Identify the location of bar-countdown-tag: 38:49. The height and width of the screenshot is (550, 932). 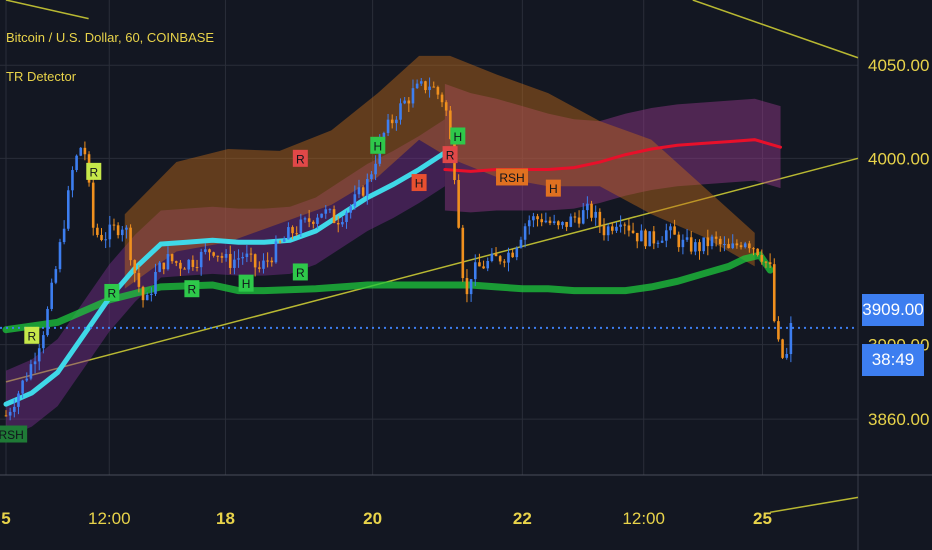
(893, 360).